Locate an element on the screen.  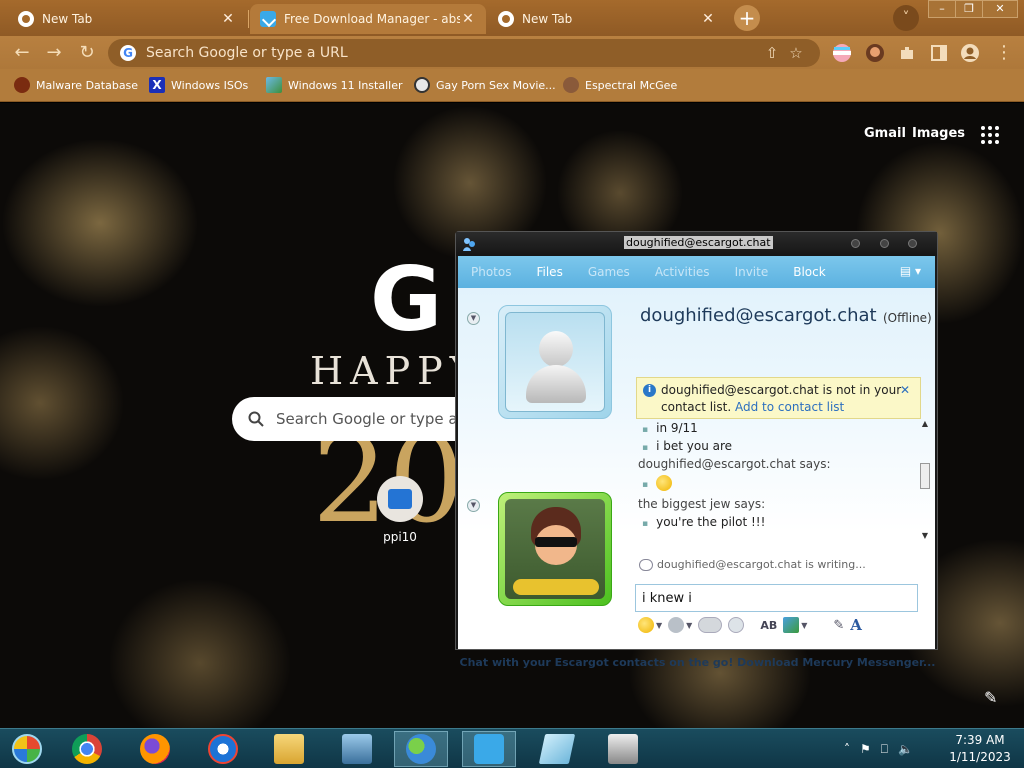
message-line: you're the pilot !!! is located at coordinates (701, 522).